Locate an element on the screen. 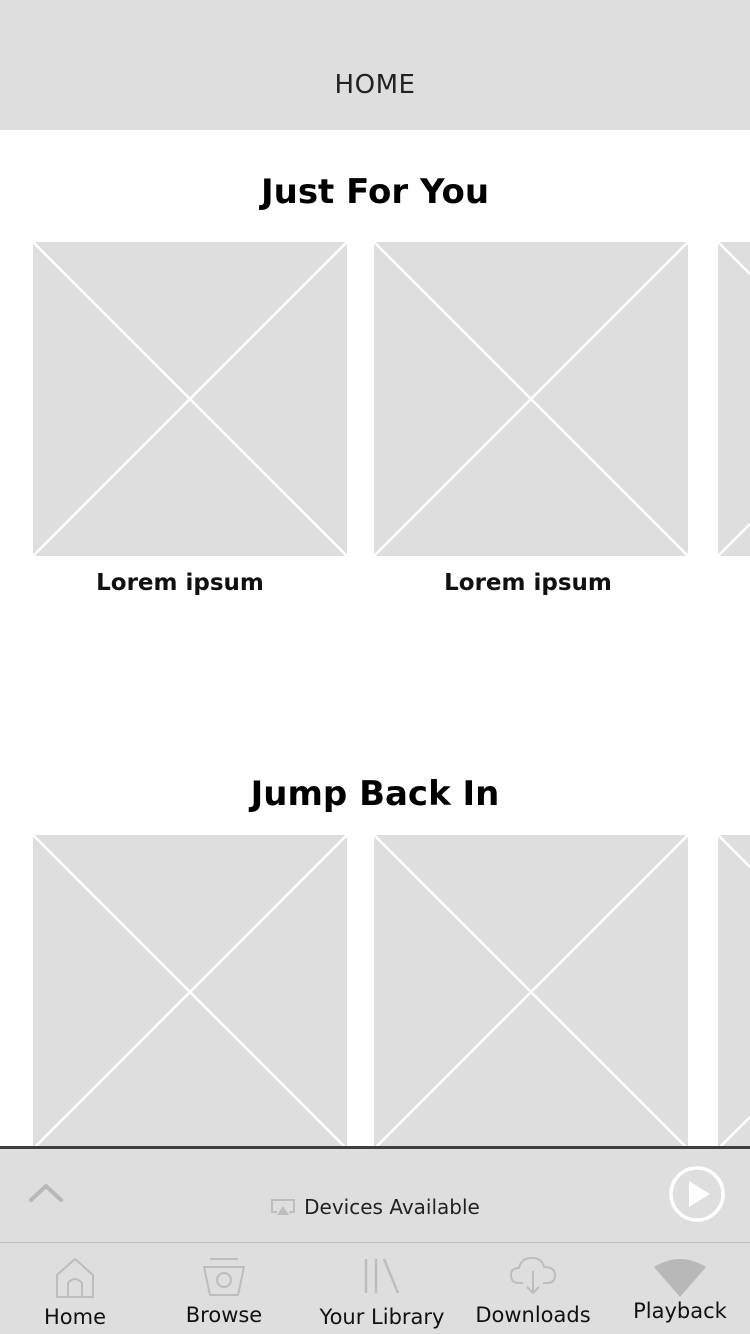 The width and height of the screenshot is (750, 1334). library-icon is located at coordinates (382, 1276).